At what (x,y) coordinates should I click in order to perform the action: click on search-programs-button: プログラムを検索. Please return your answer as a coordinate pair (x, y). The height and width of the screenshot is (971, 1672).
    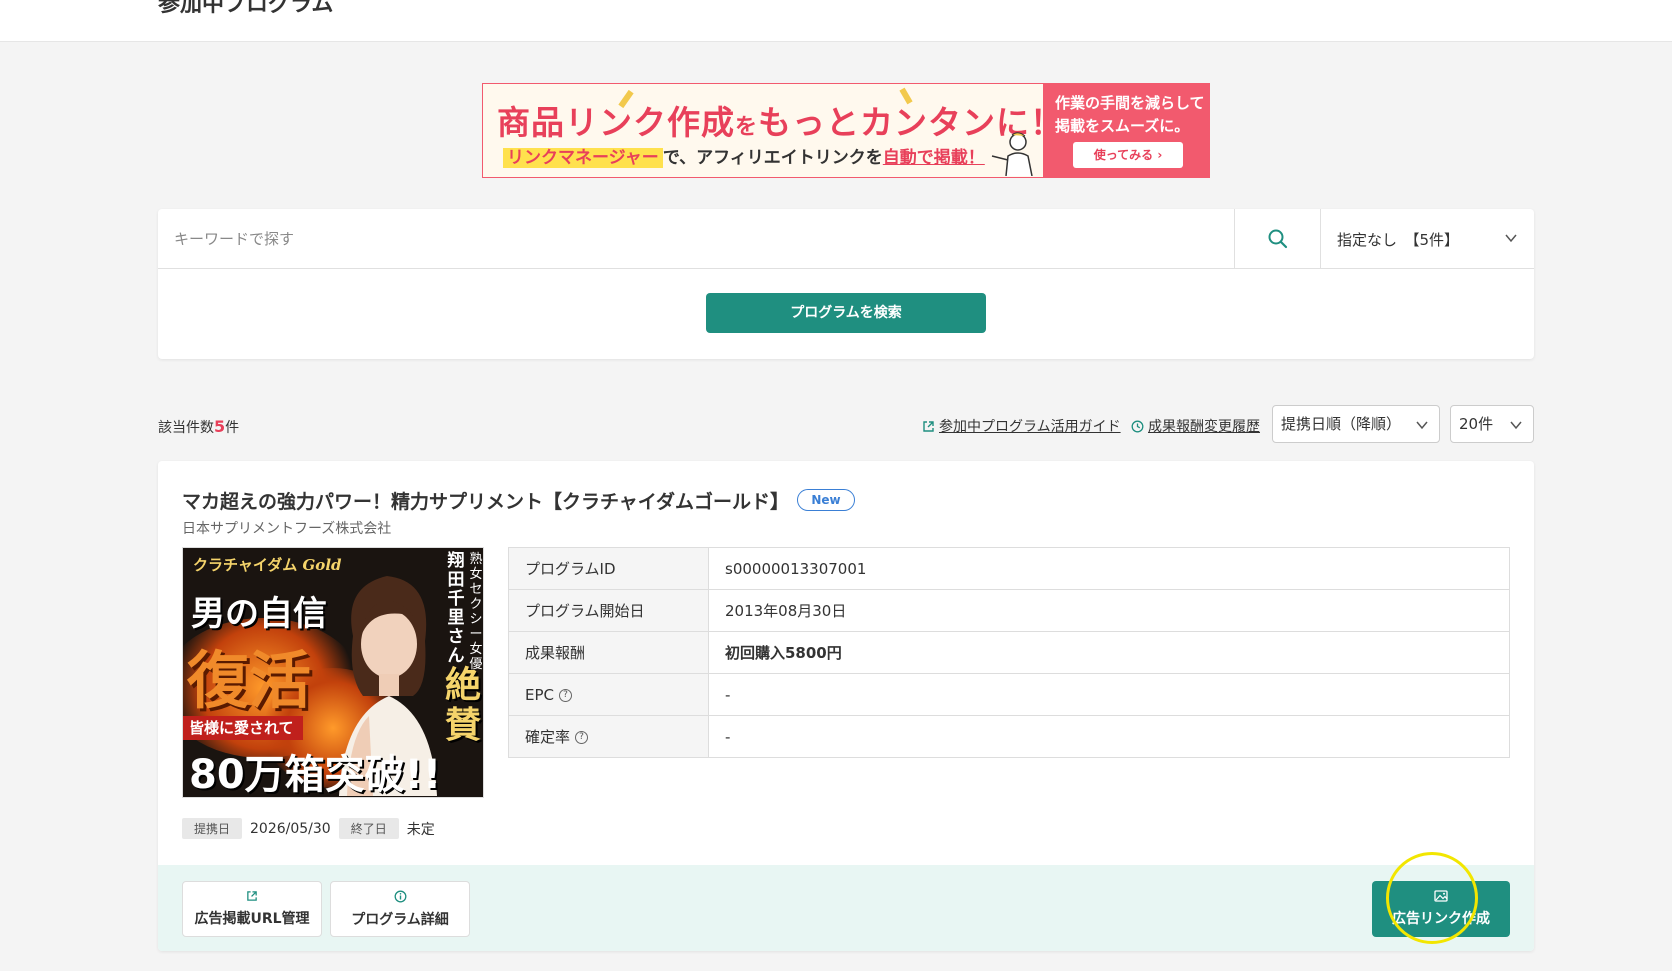
    Looking at the image, I should click on (846, 313).